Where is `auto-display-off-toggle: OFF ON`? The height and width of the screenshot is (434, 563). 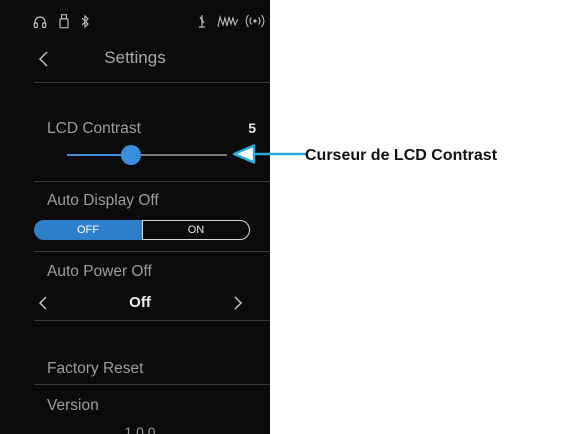 auto-display-off-toggle: OFF ON is located at coordinates (142, 230).